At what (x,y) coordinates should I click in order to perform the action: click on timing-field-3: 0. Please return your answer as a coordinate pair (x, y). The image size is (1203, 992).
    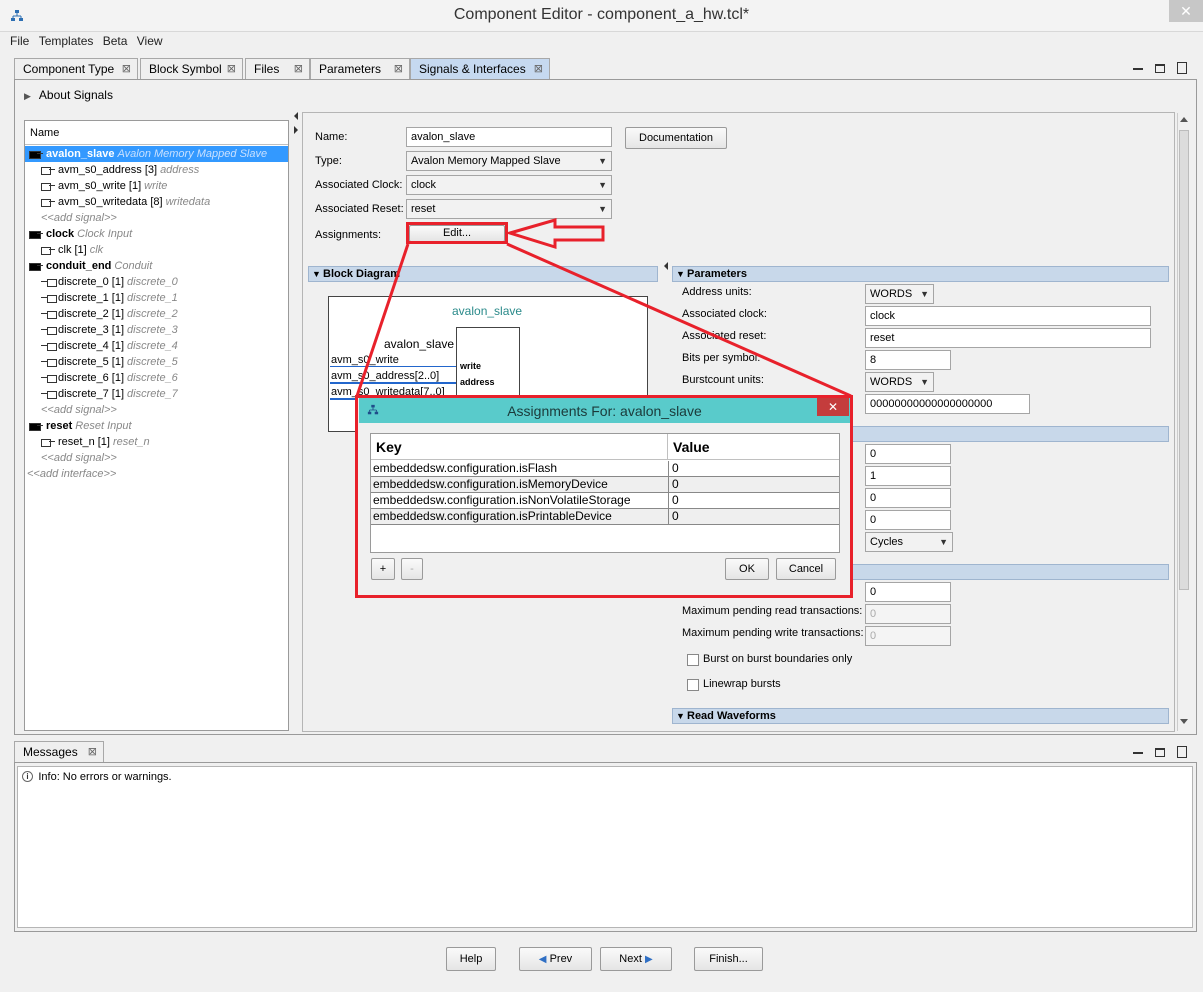
    Looking at the image, I should click on (908, 498).